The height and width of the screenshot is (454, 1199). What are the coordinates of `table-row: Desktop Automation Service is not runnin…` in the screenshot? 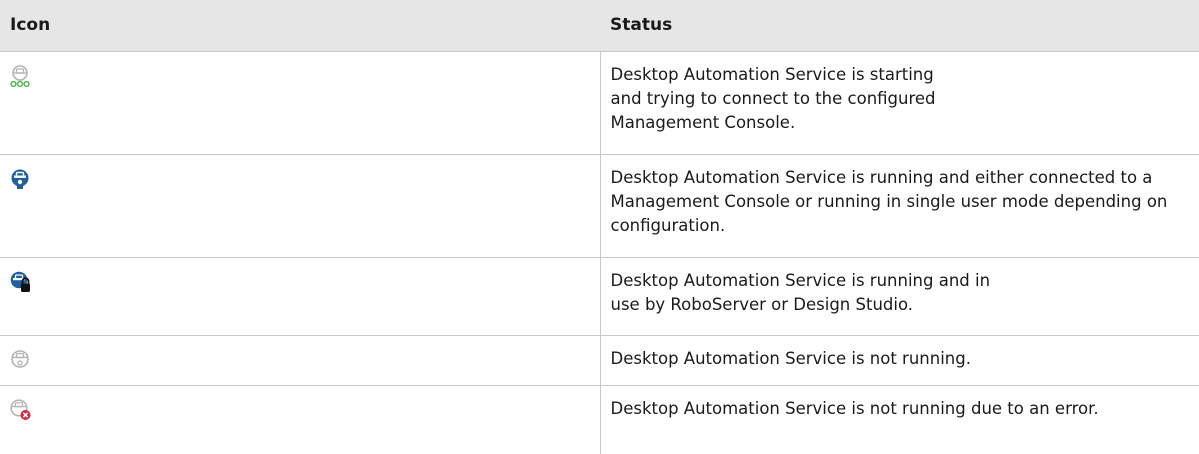 It's located at (599, 360).